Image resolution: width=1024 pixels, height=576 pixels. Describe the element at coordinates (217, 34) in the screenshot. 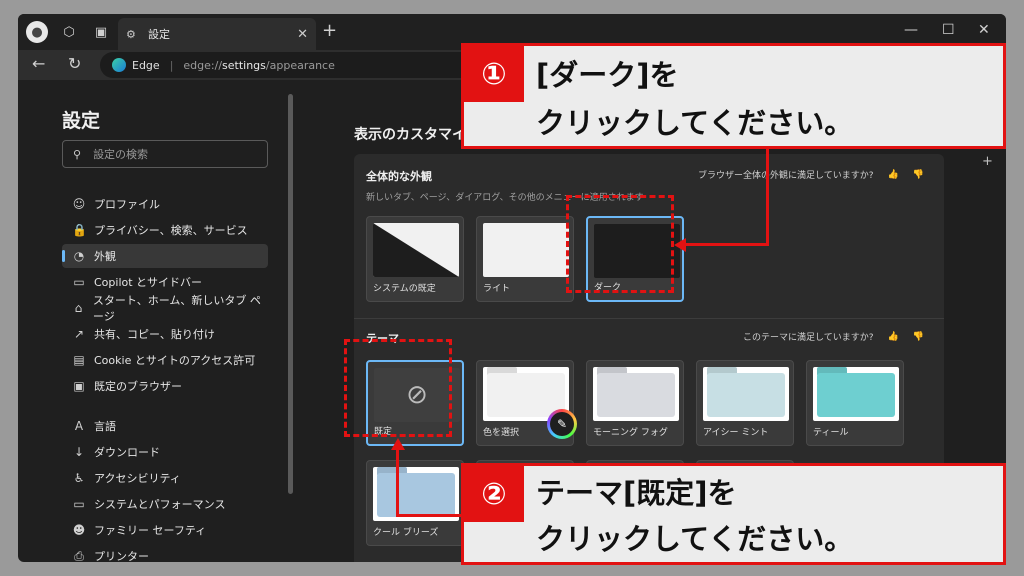

I see `tab-settings: ⚙ 設定 ✕` at that location.